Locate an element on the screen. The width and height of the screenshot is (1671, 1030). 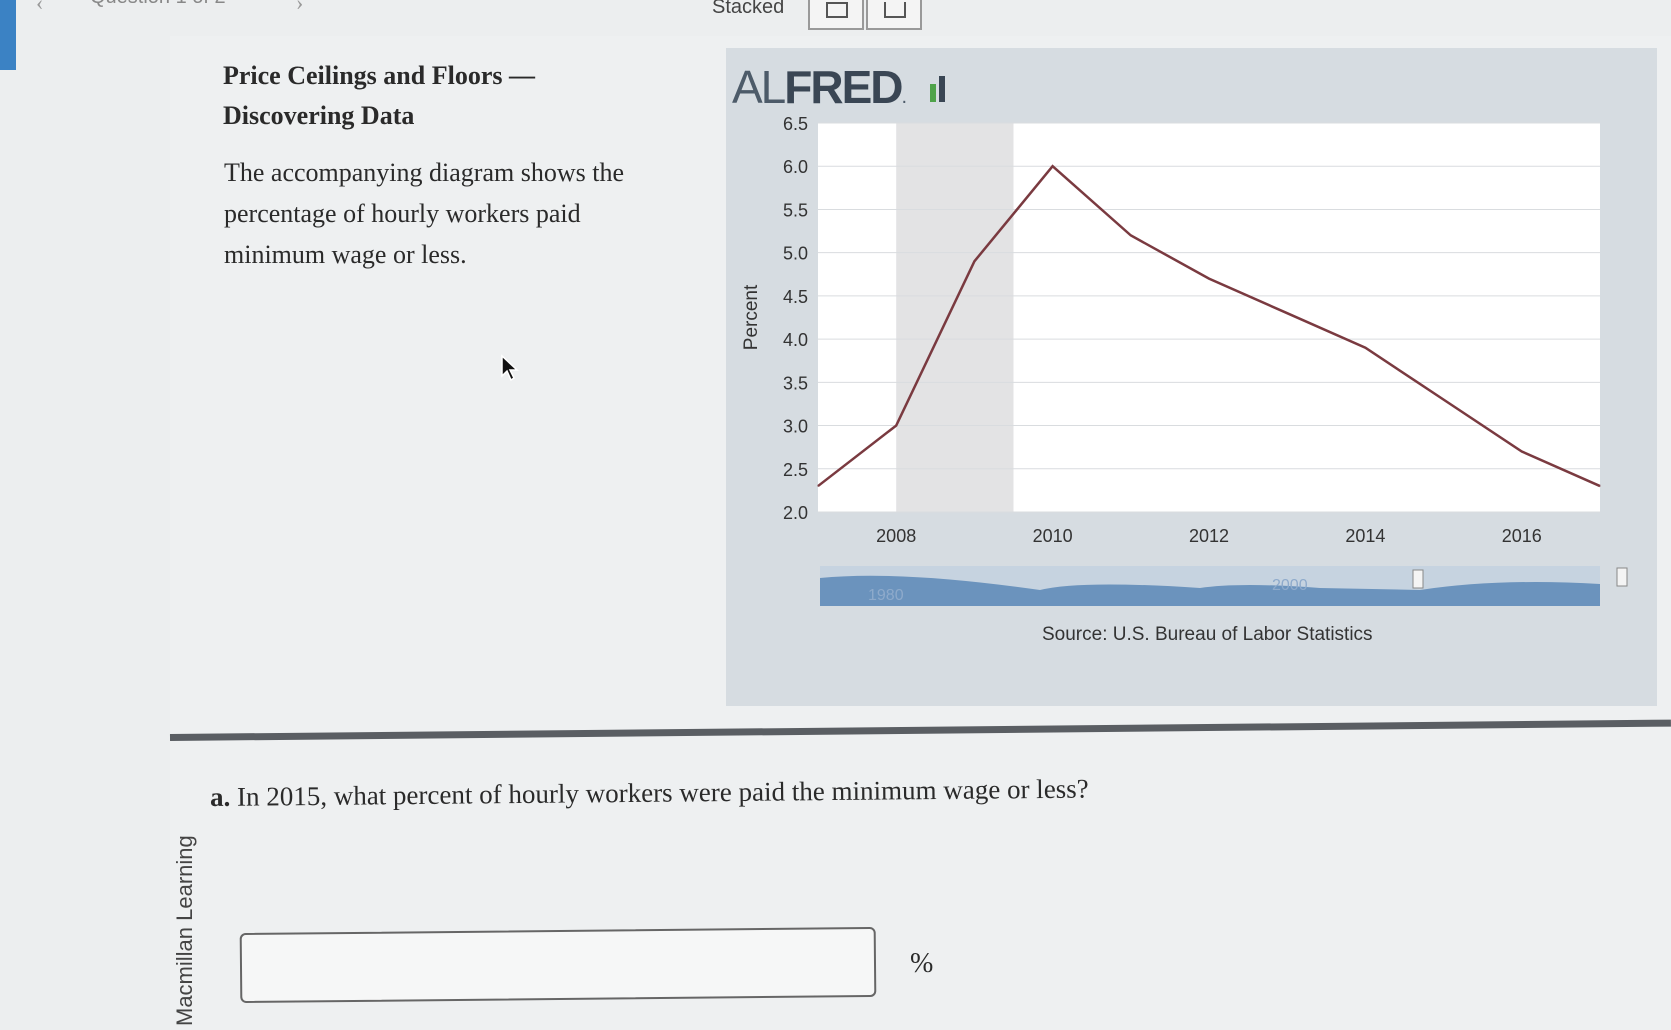
chevron-right-icon: › is located at coordinates (299, 8).